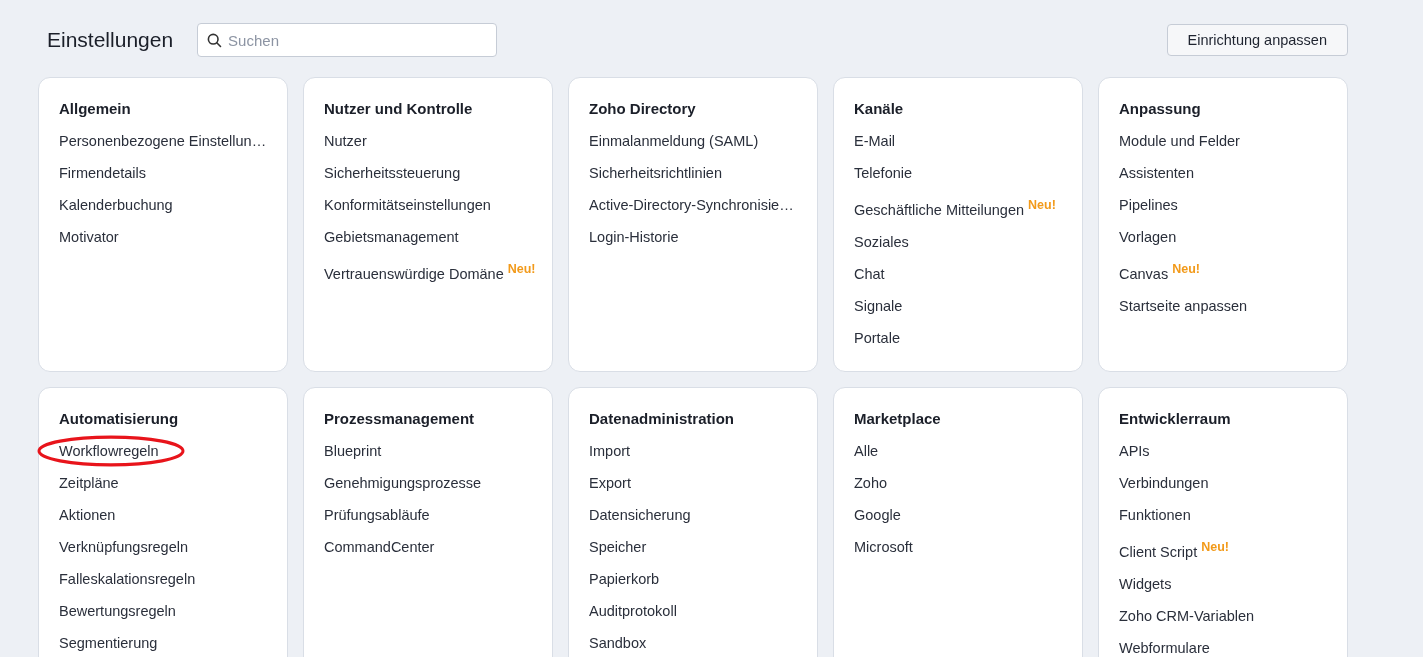  Describe the element at coordinates (1144, 274) in the screenshot. I see `settings-link: Canvas` at that location.